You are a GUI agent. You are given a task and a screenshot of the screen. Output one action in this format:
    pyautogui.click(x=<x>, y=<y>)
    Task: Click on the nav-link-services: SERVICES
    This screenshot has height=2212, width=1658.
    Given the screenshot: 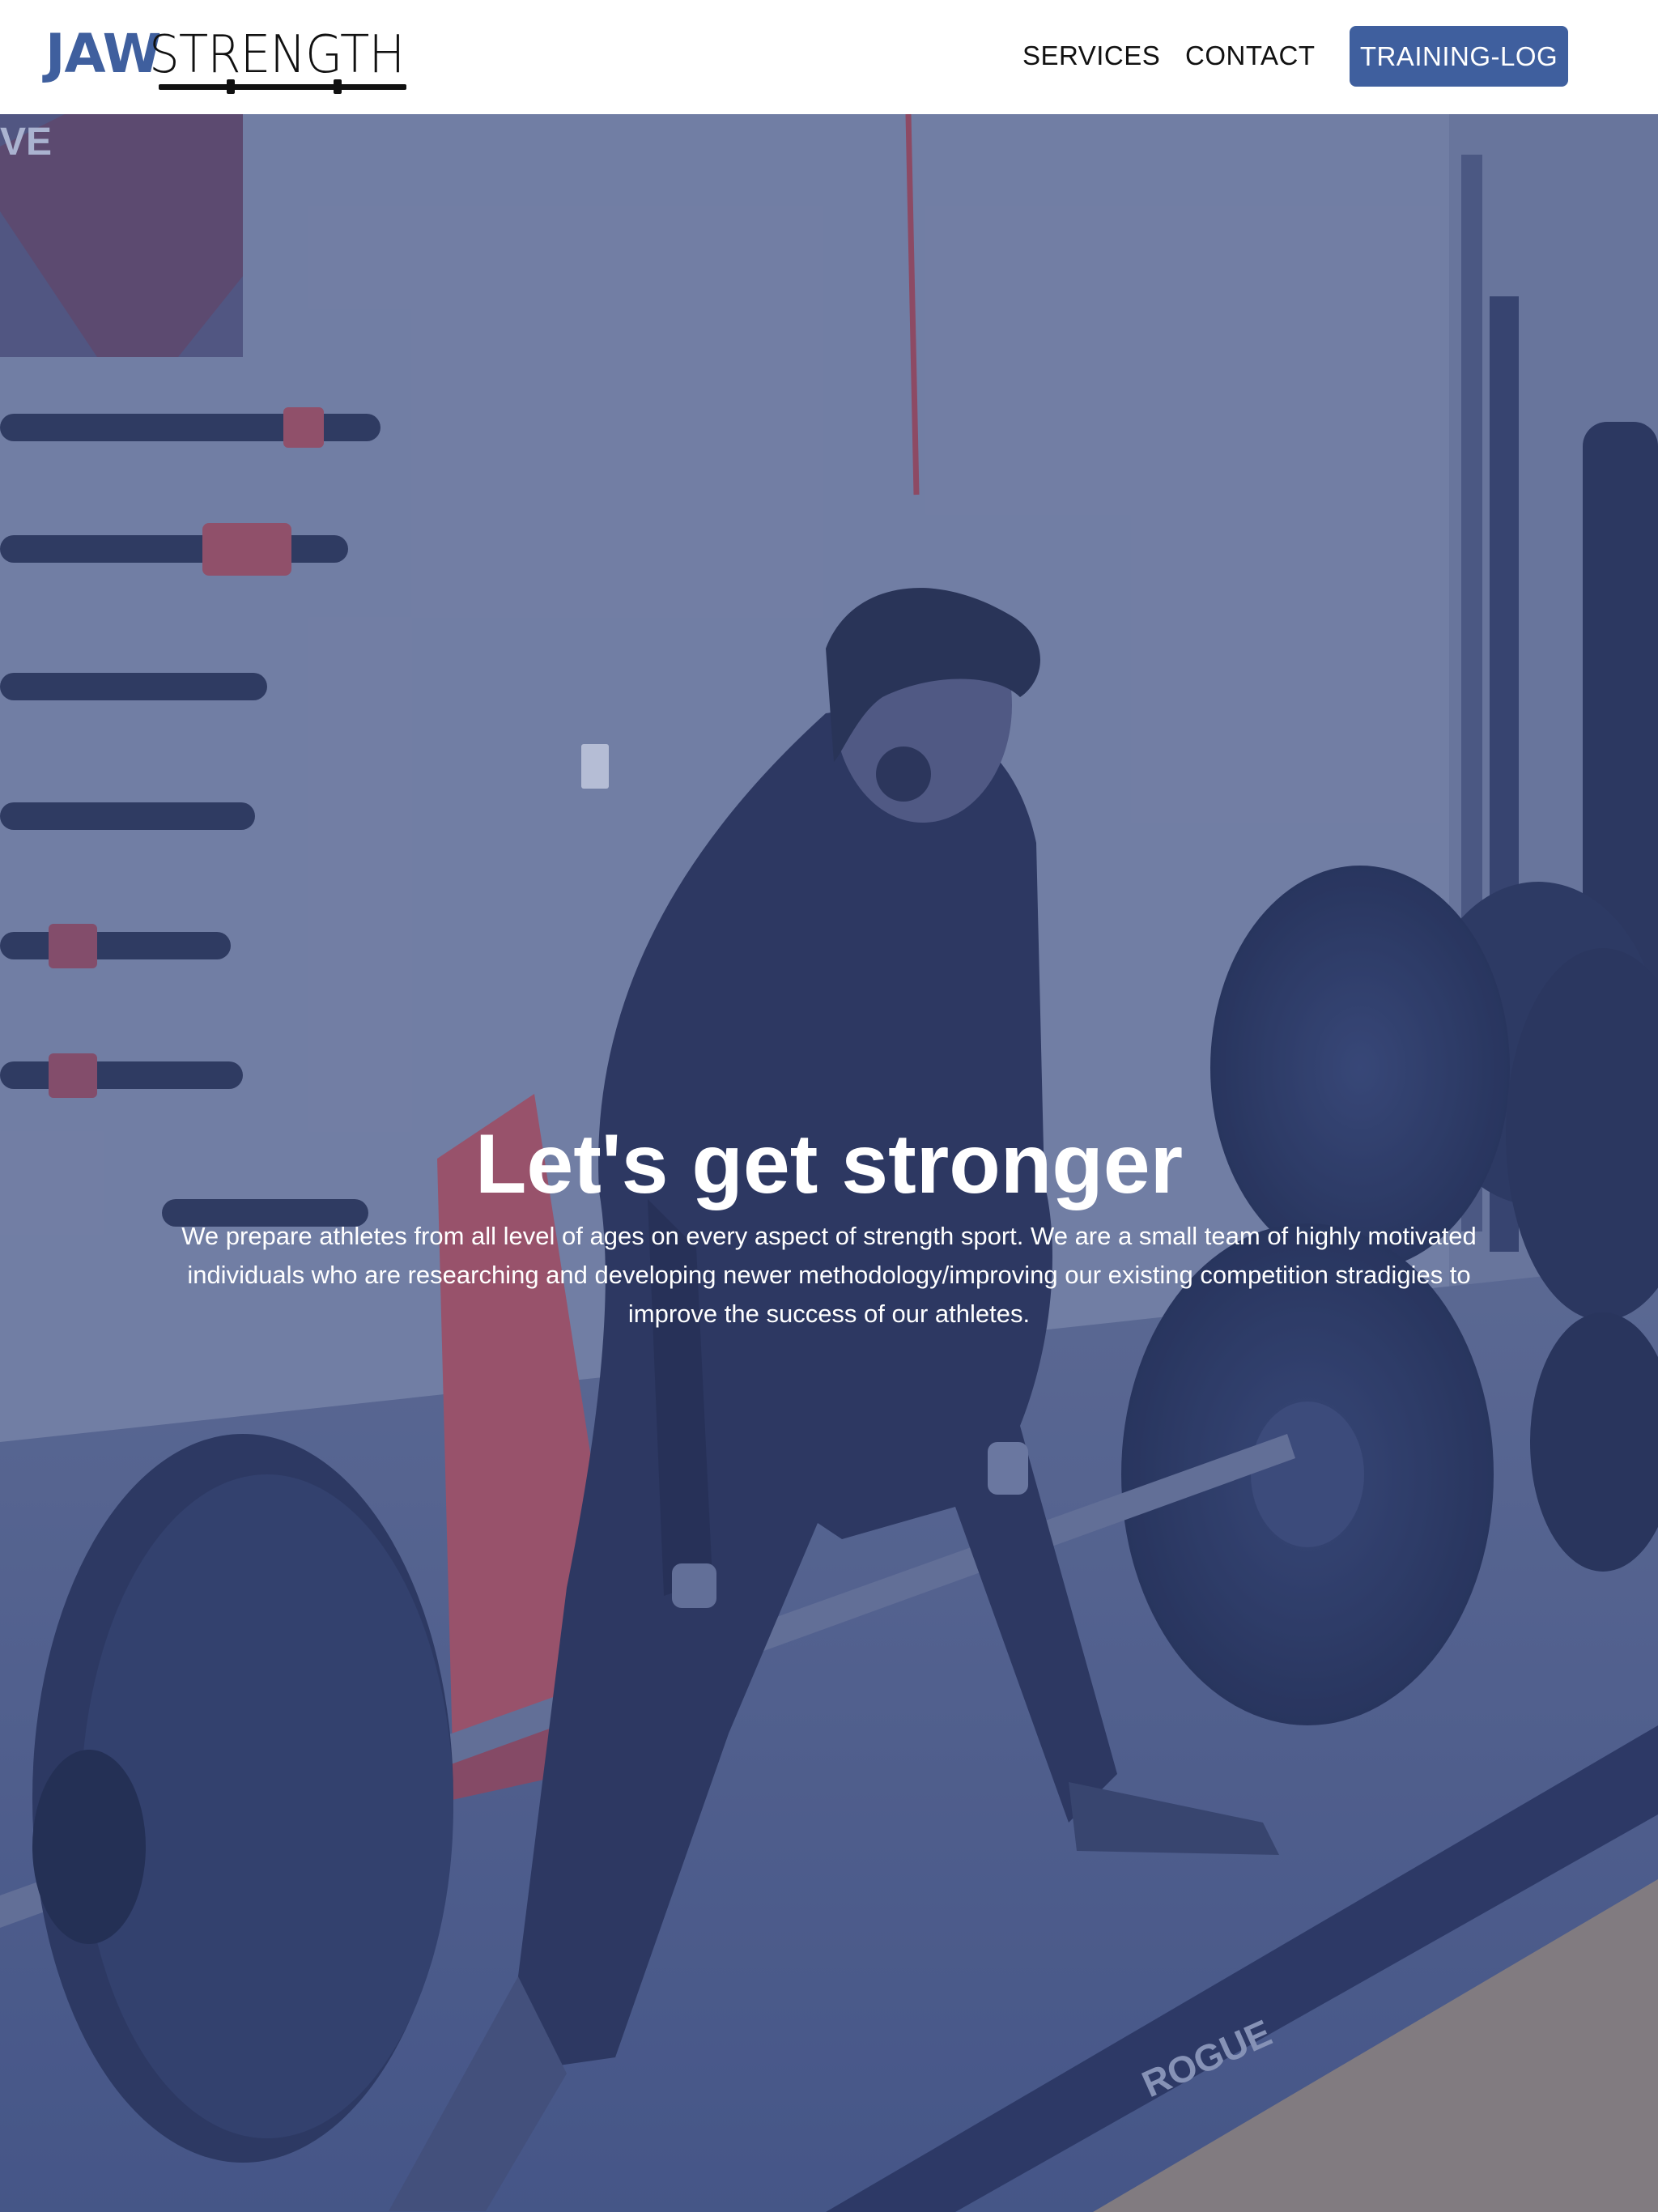 What is the action you would take?
    pyautogui.click(x=1091, y=55)
    